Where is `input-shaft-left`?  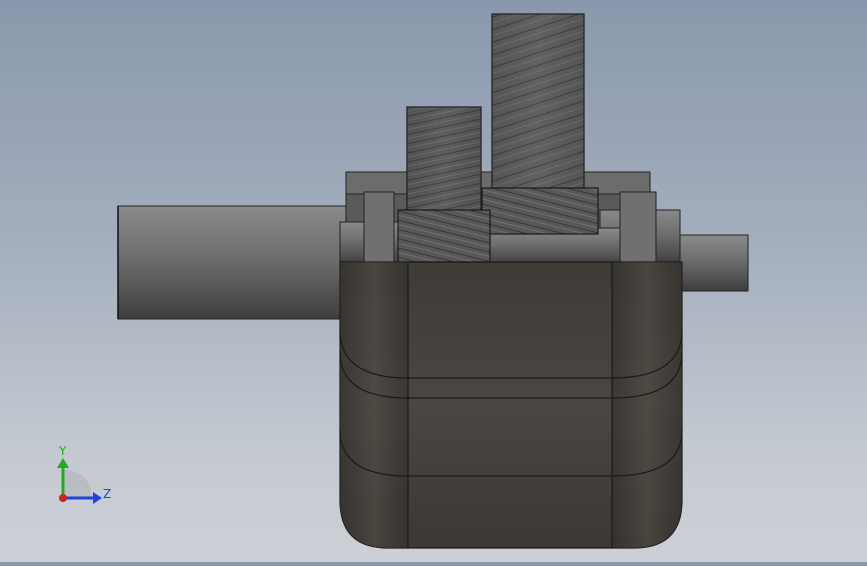 input-shaft-left is located at coordinates (234, 262).